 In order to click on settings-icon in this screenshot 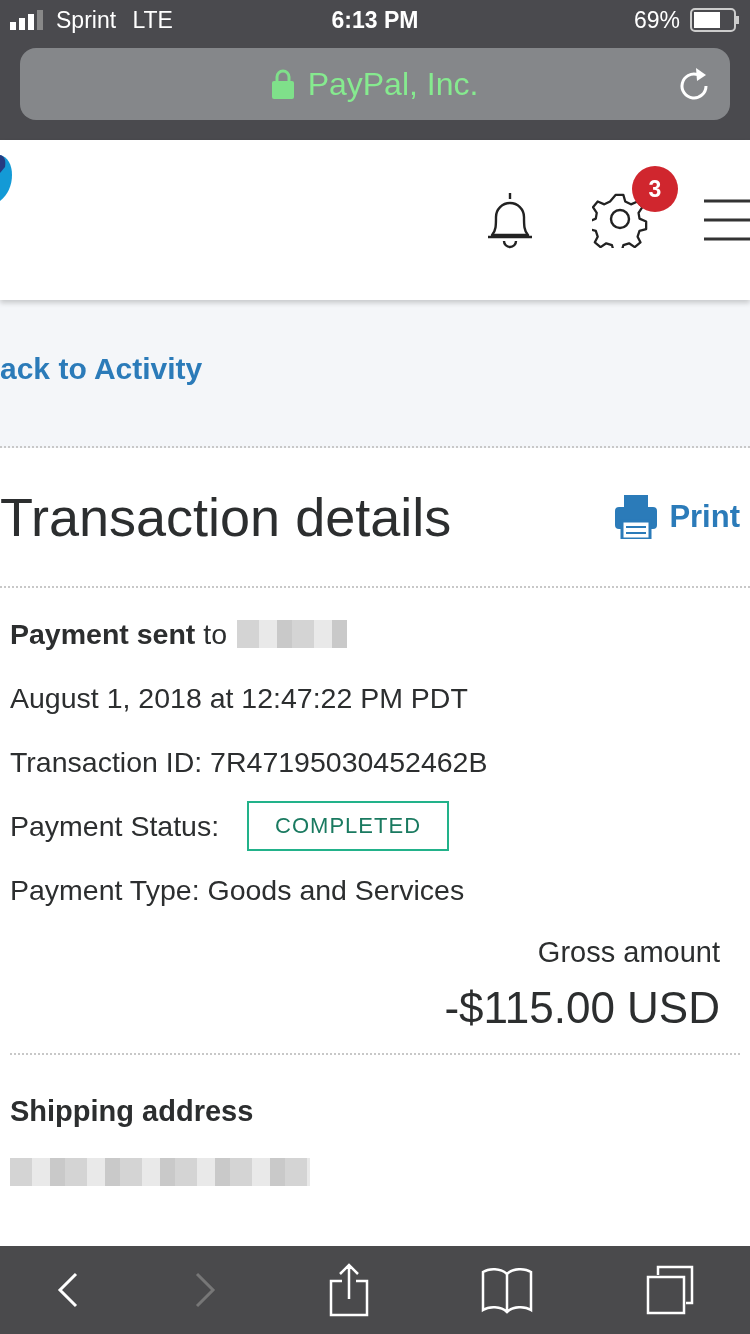, I will do `click(620, 220)`.